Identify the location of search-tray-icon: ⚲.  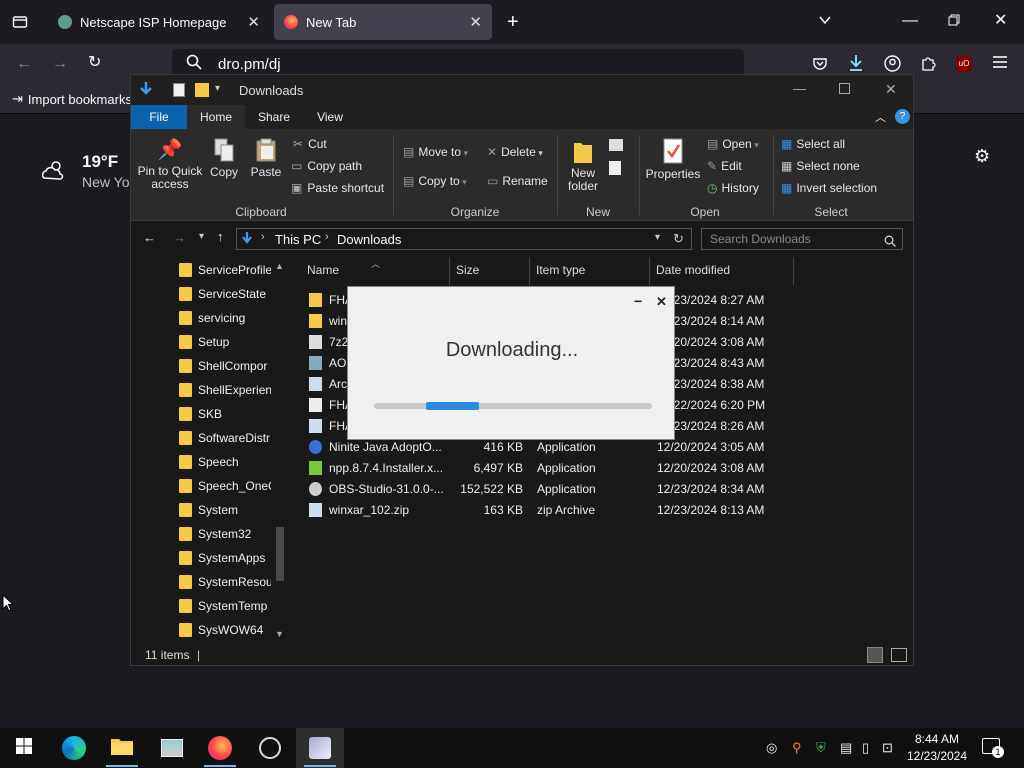
(797, 748).